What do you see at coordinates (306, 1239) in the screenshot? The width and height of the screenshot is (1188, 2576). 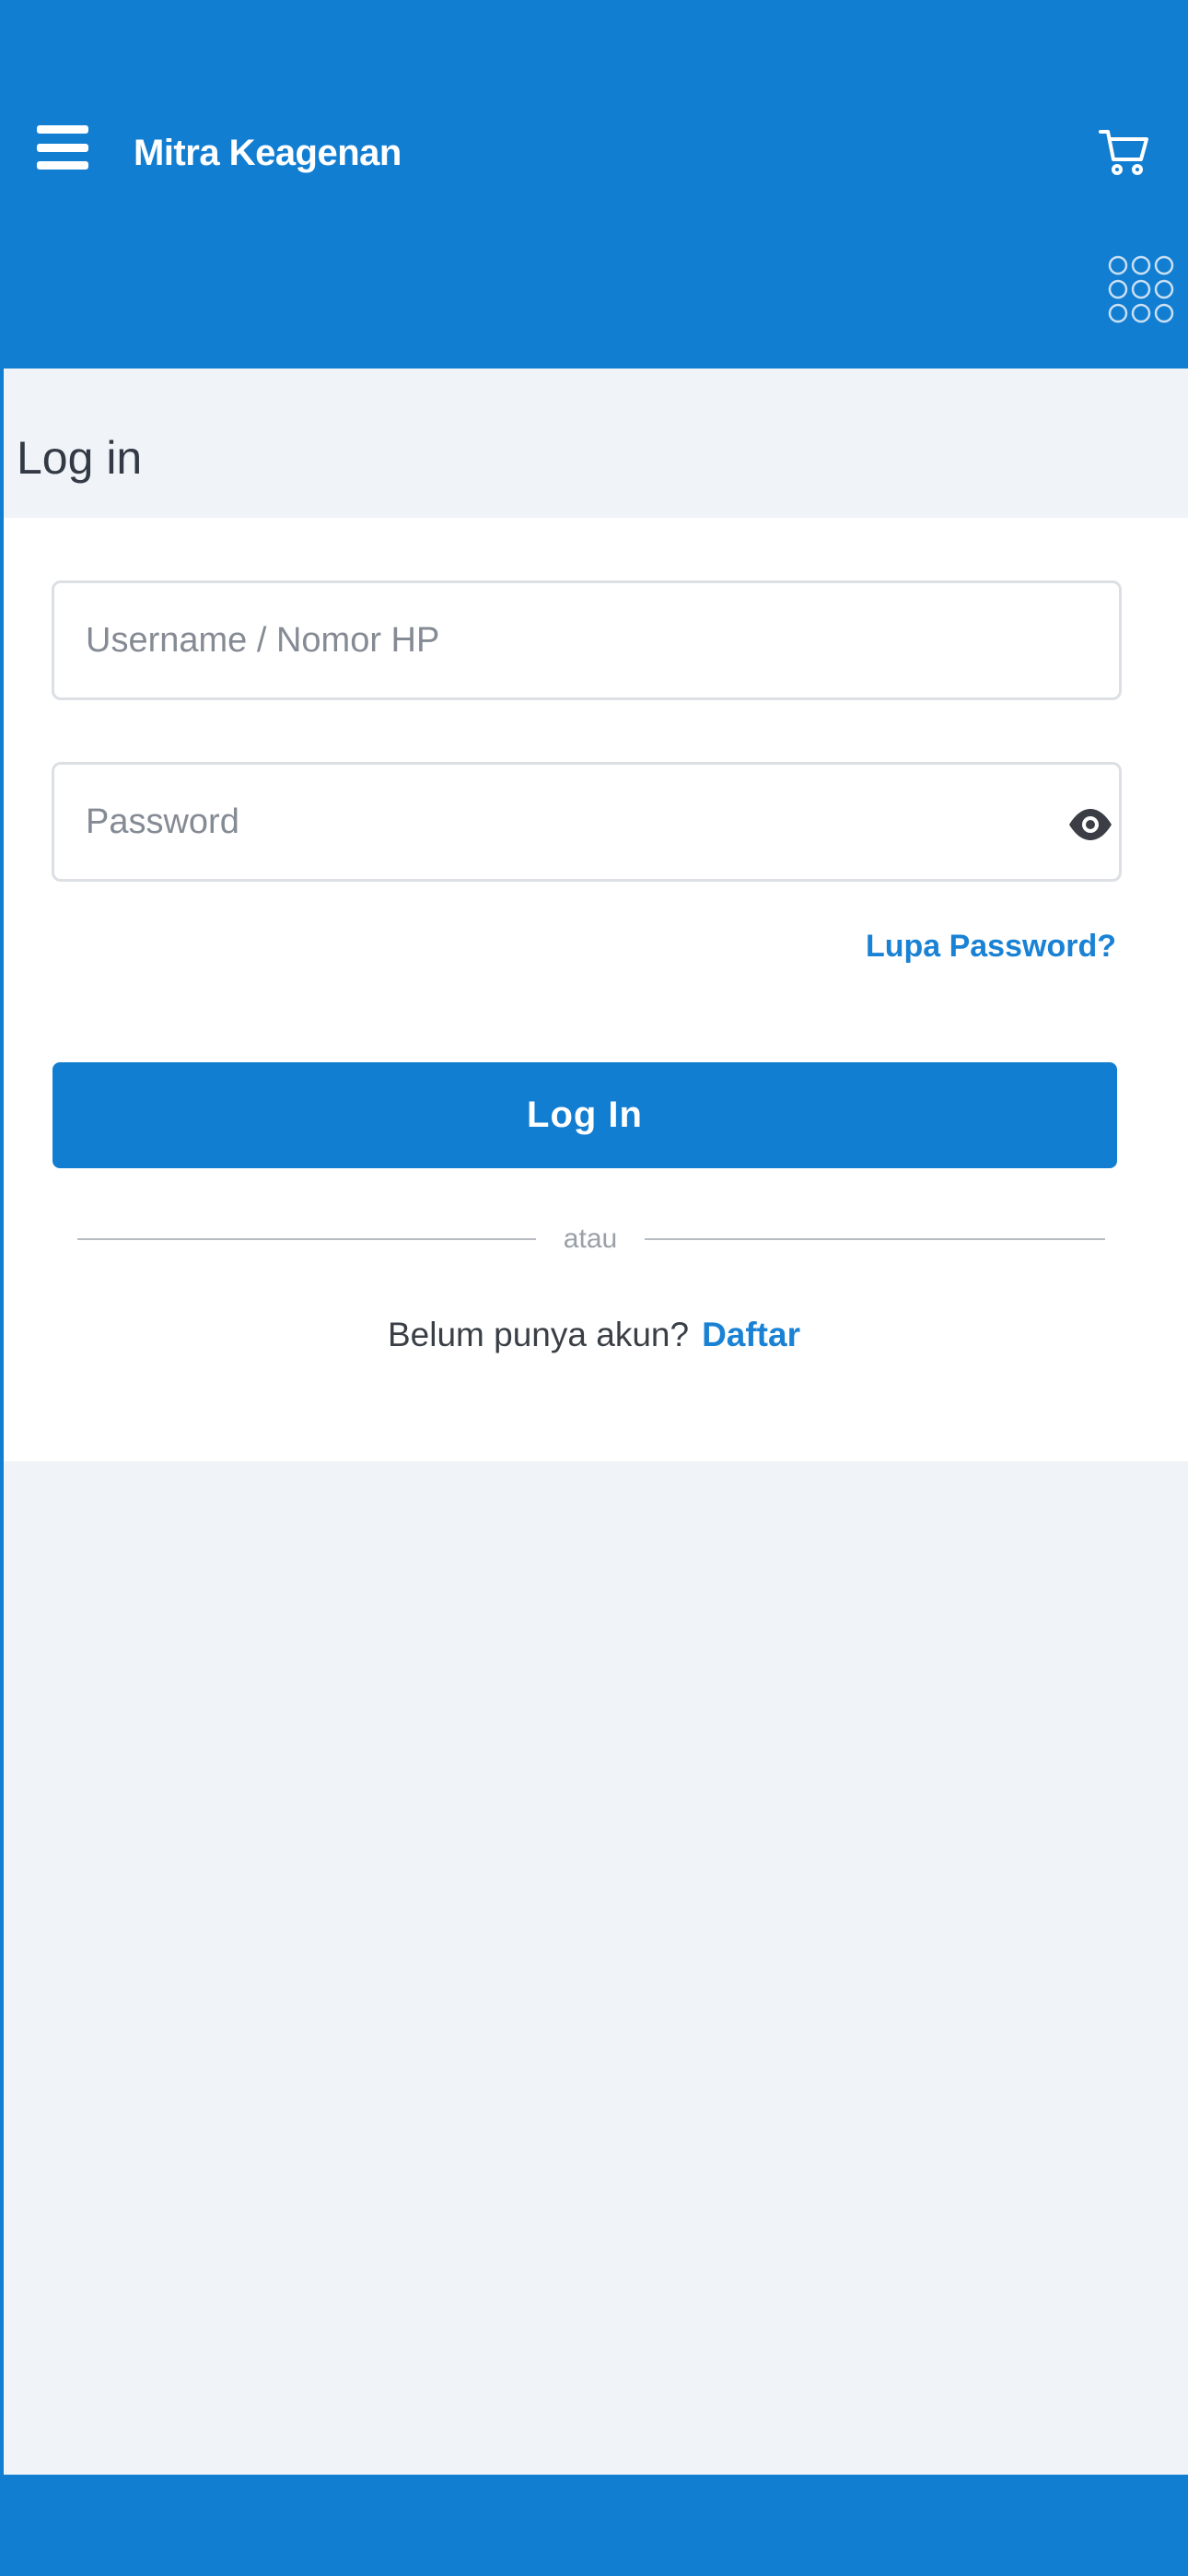 I see `divider-line-left` at bounding box center [306, 1239].